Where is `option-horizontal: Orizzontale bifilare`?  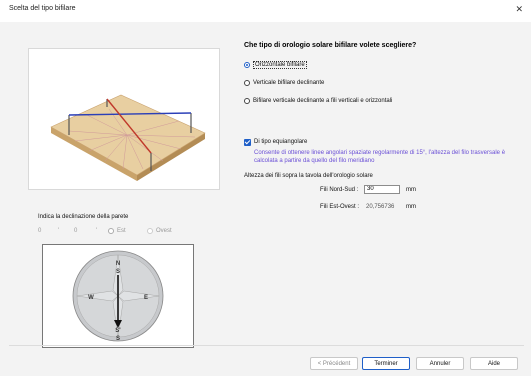
option-horizontal: Orizzontale bifilare is located at coordinates (275, 65).